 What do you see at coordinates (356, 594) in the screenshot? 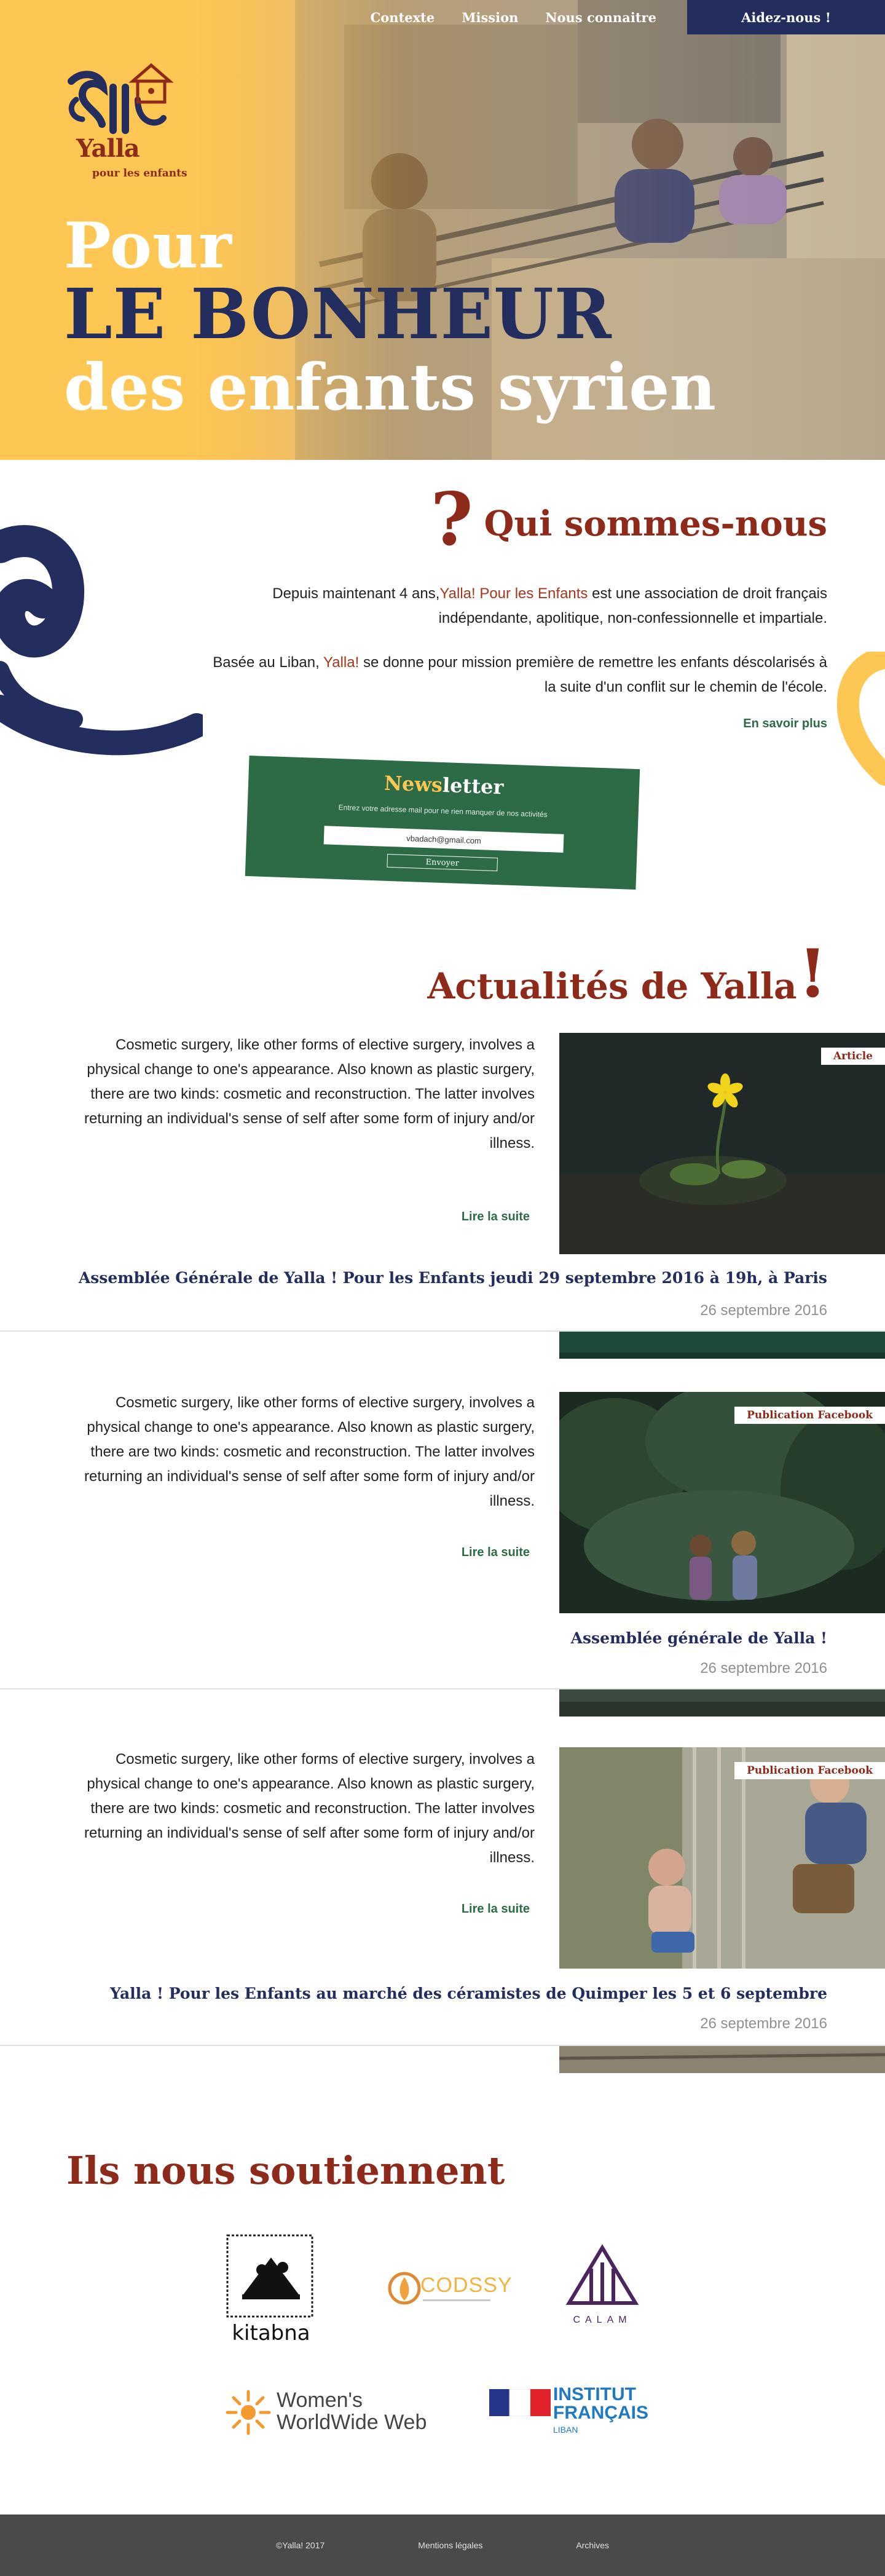
I see `about-p1-text: Depuis maintenant 4 ans,` at bounding box center [356, 594].